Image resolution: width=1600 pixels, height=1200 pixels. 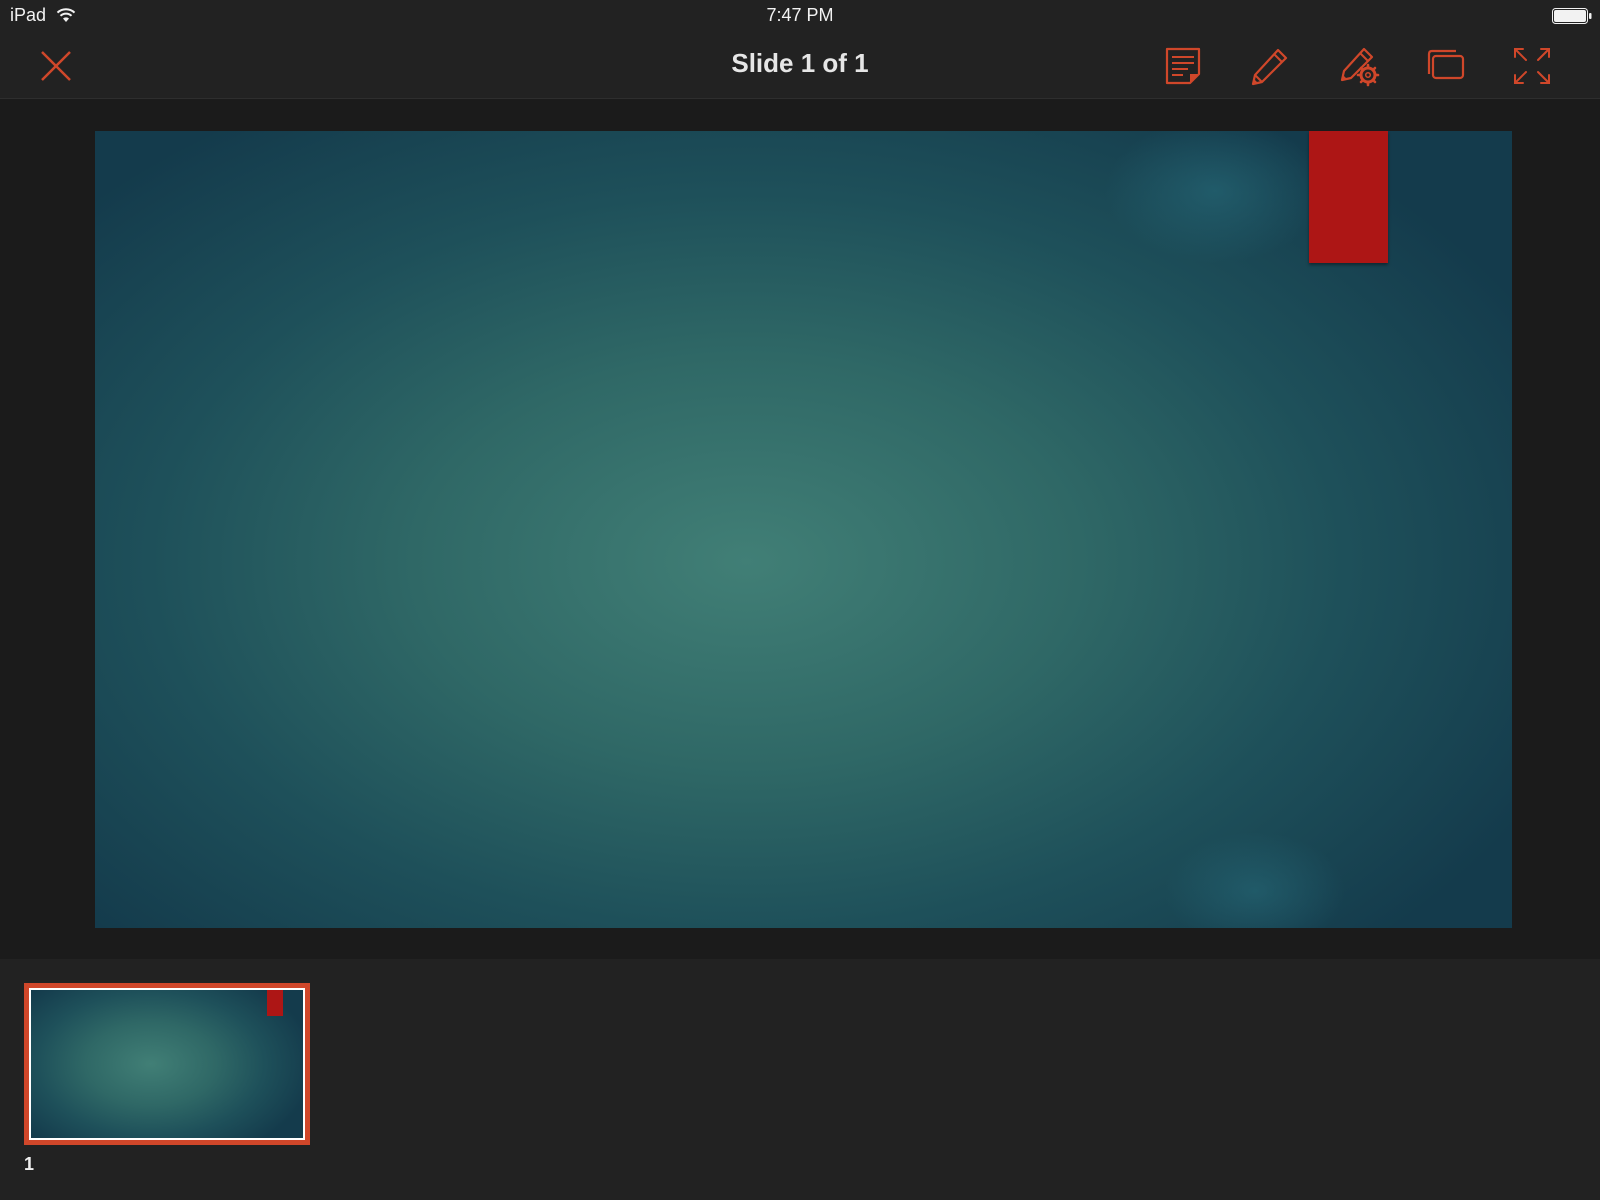 I want to click on status-bar: iPad 7:47 PM, so click(x=800, y=16).